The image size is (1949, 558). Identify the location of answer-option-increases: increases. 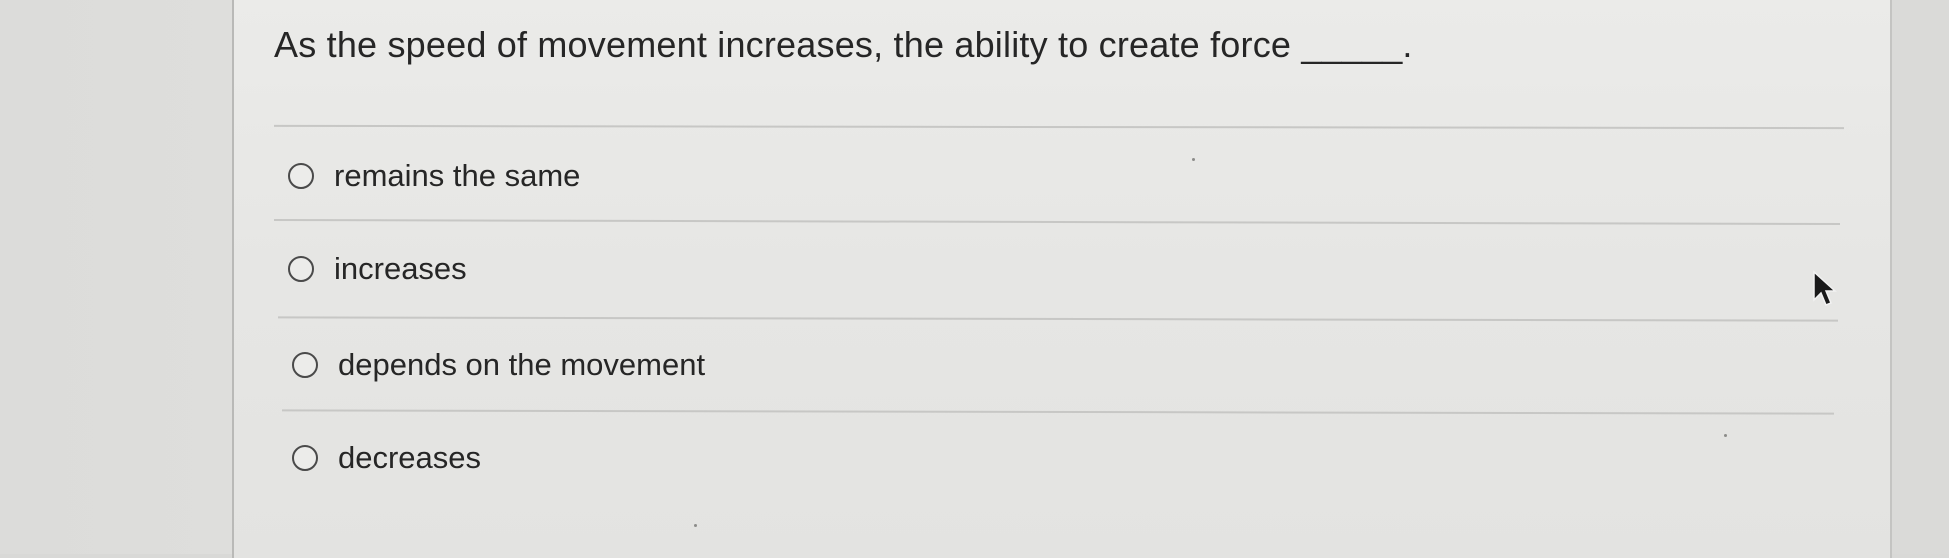
(377, 269).